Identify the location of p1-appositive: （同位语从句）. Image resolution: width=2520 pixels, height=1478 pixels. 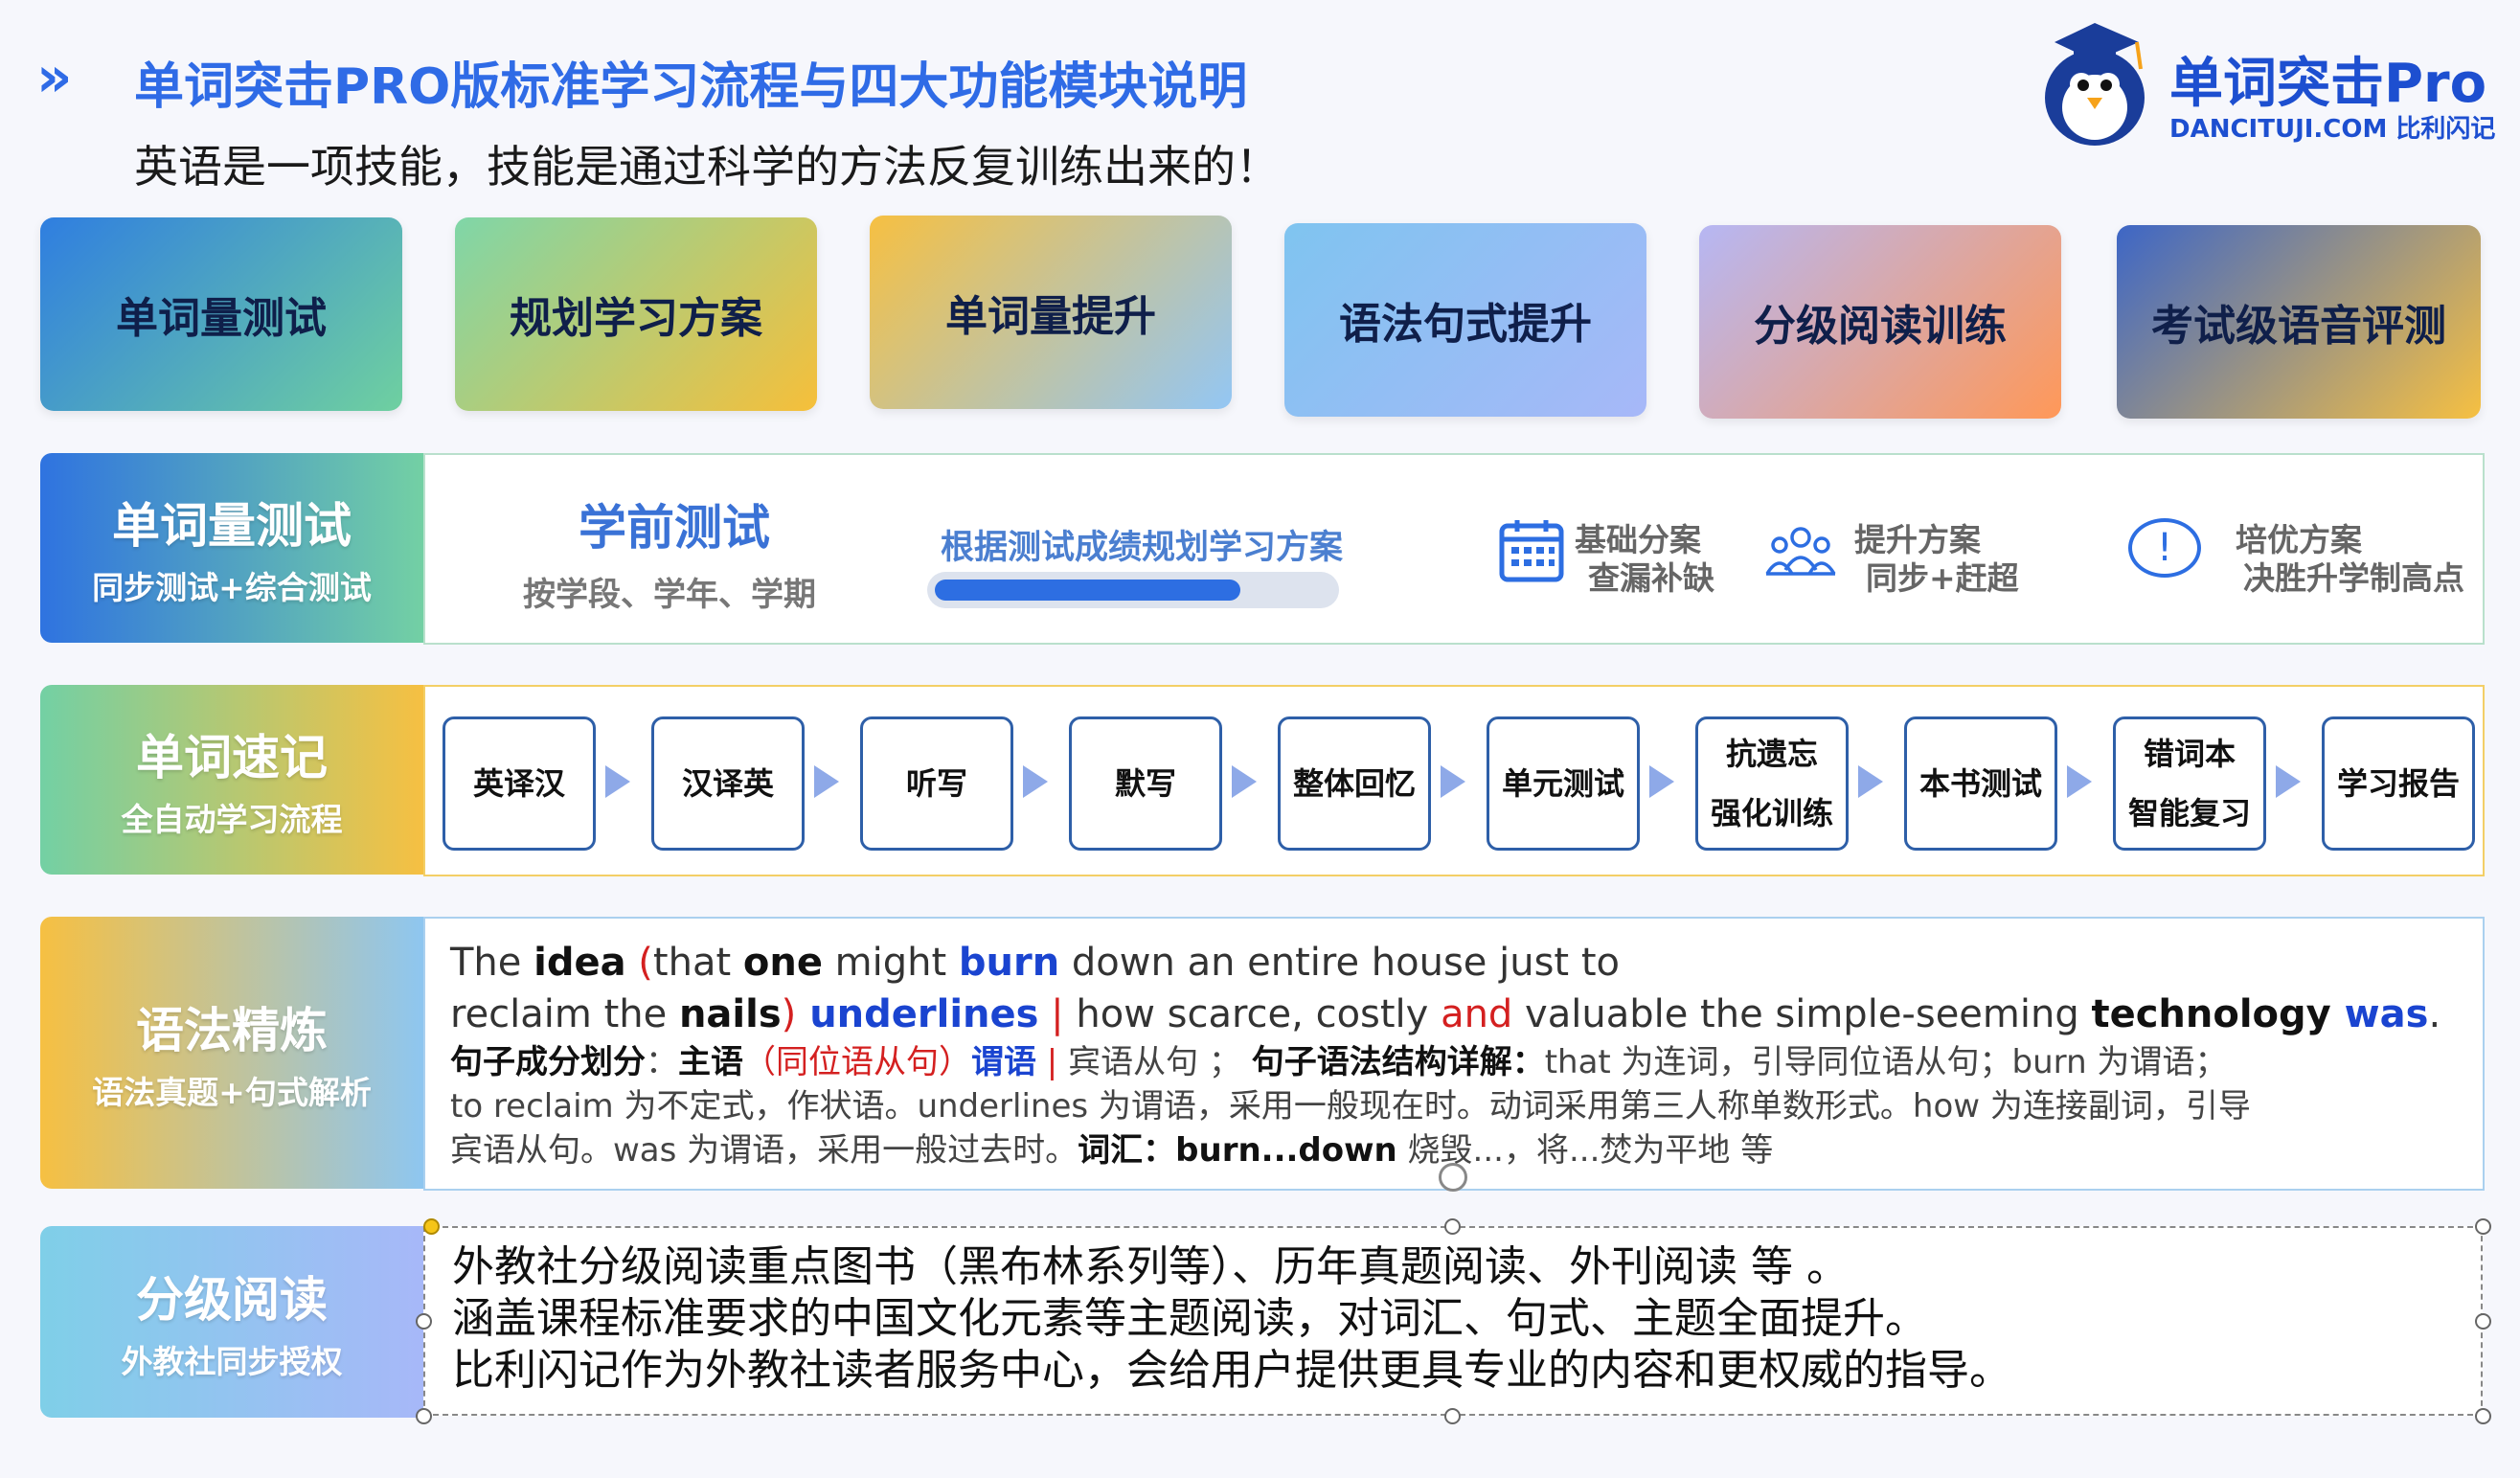
(857, 1062).